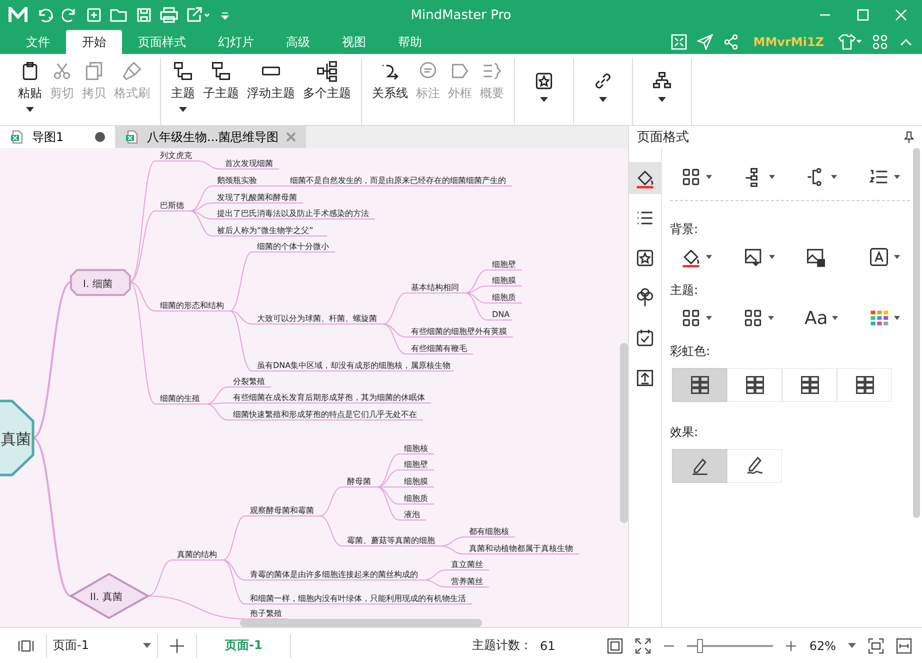  What do you see at coordinates (330, 398) in the screenshot?
I see `topic-label: 有些细菌在成长发育后期形成芽孢，其为细菌的休眠体` at bounding box center [330, 398].